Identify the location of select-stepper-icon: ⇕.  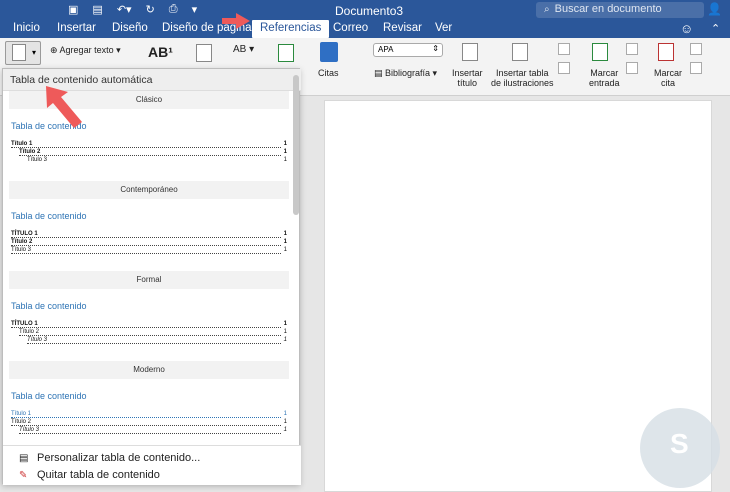
(435, 48).